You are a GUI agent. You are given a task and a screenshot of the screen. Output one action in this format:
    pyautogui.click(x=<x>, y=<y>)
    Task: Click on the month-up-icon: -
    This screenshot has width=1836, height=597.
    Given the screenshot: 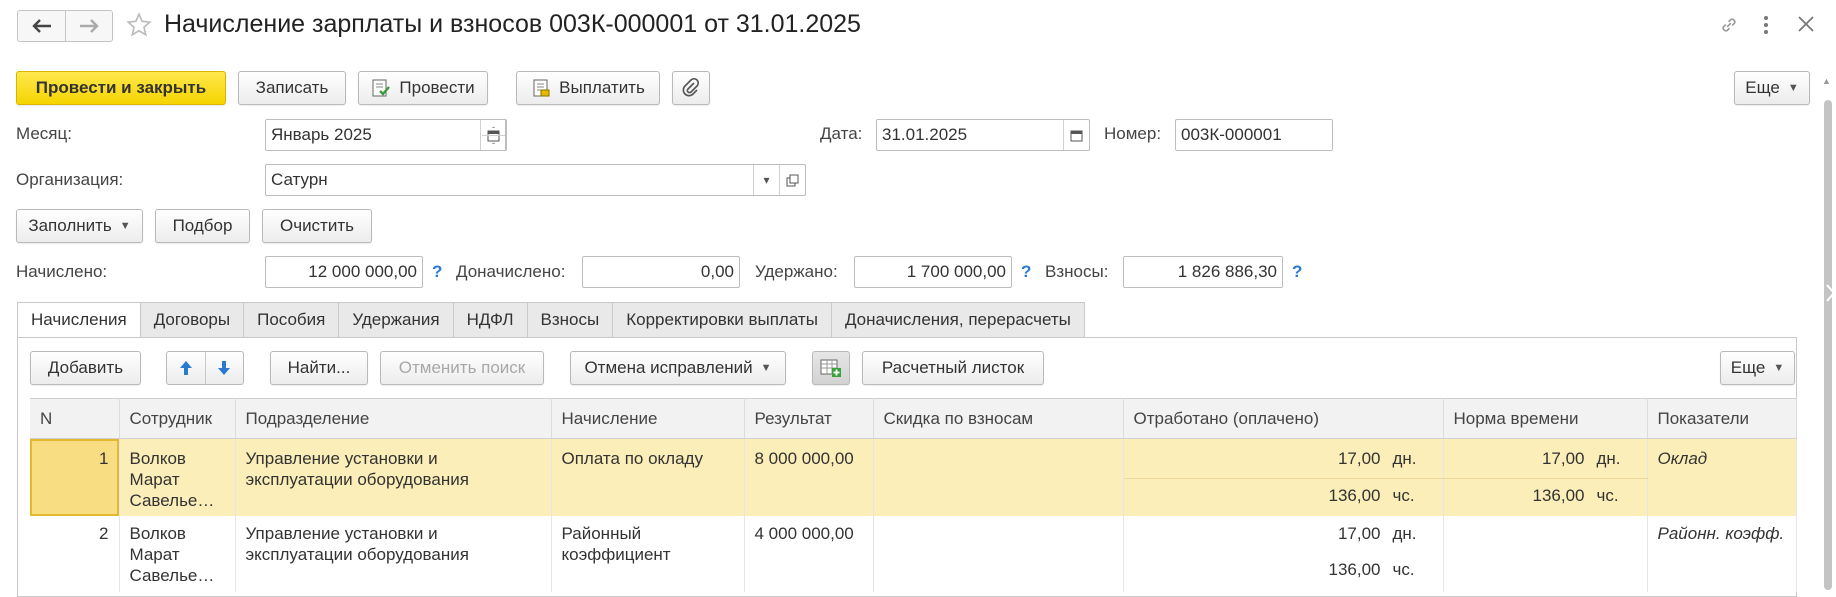 What is the action you would take?
    pyautogui.click(x=493, y=128)
    